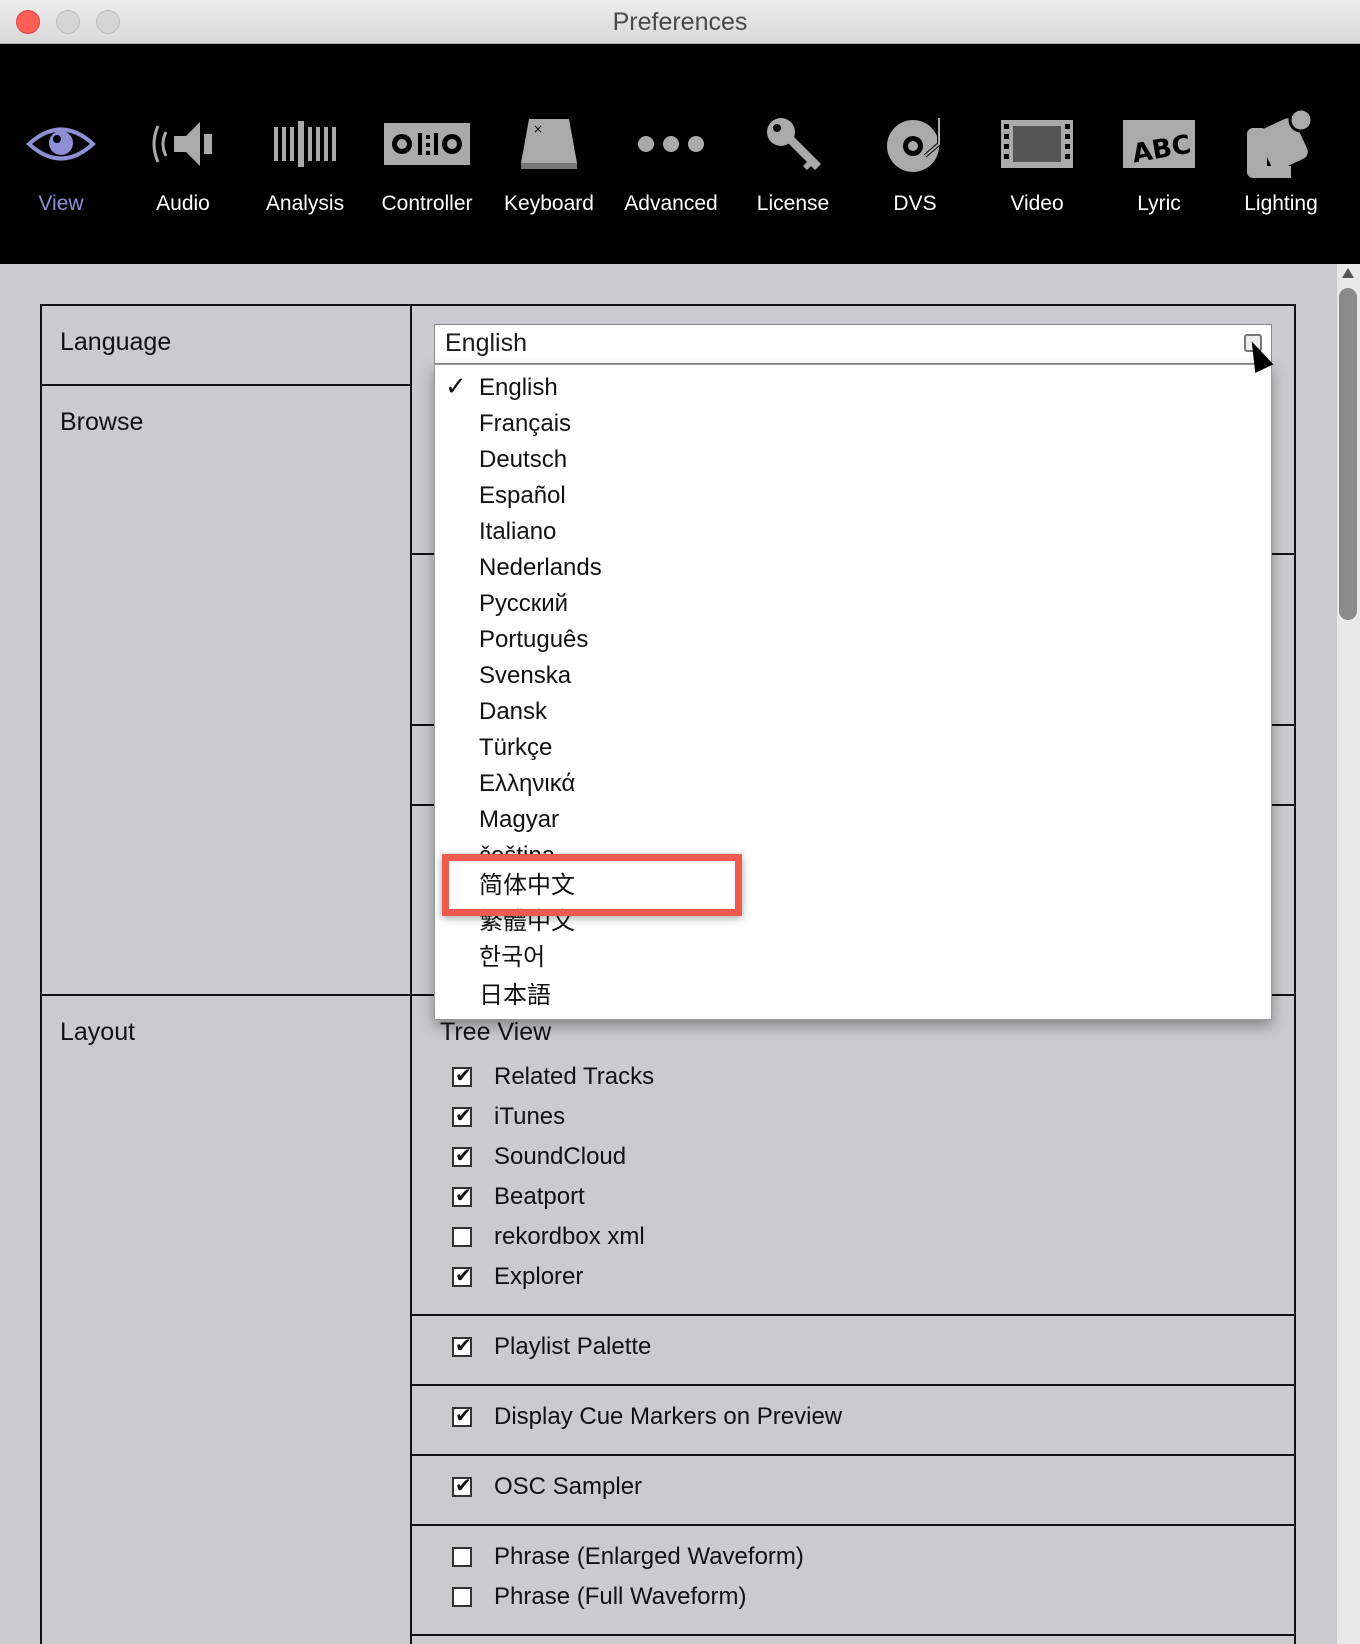  I want to click on checkbox-label: Phrase (Enlarged Waveform), so click(649, 1556).